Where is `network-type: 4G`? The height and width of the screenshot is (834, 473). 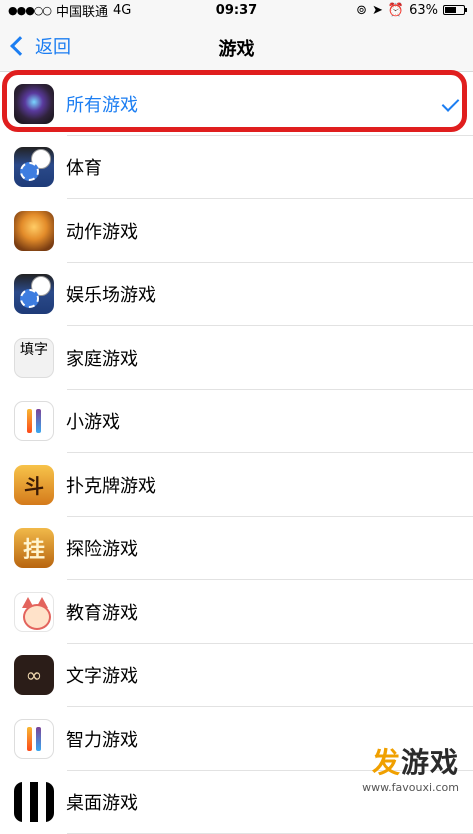
network-type: 4G is located at coordinates (122, 10).